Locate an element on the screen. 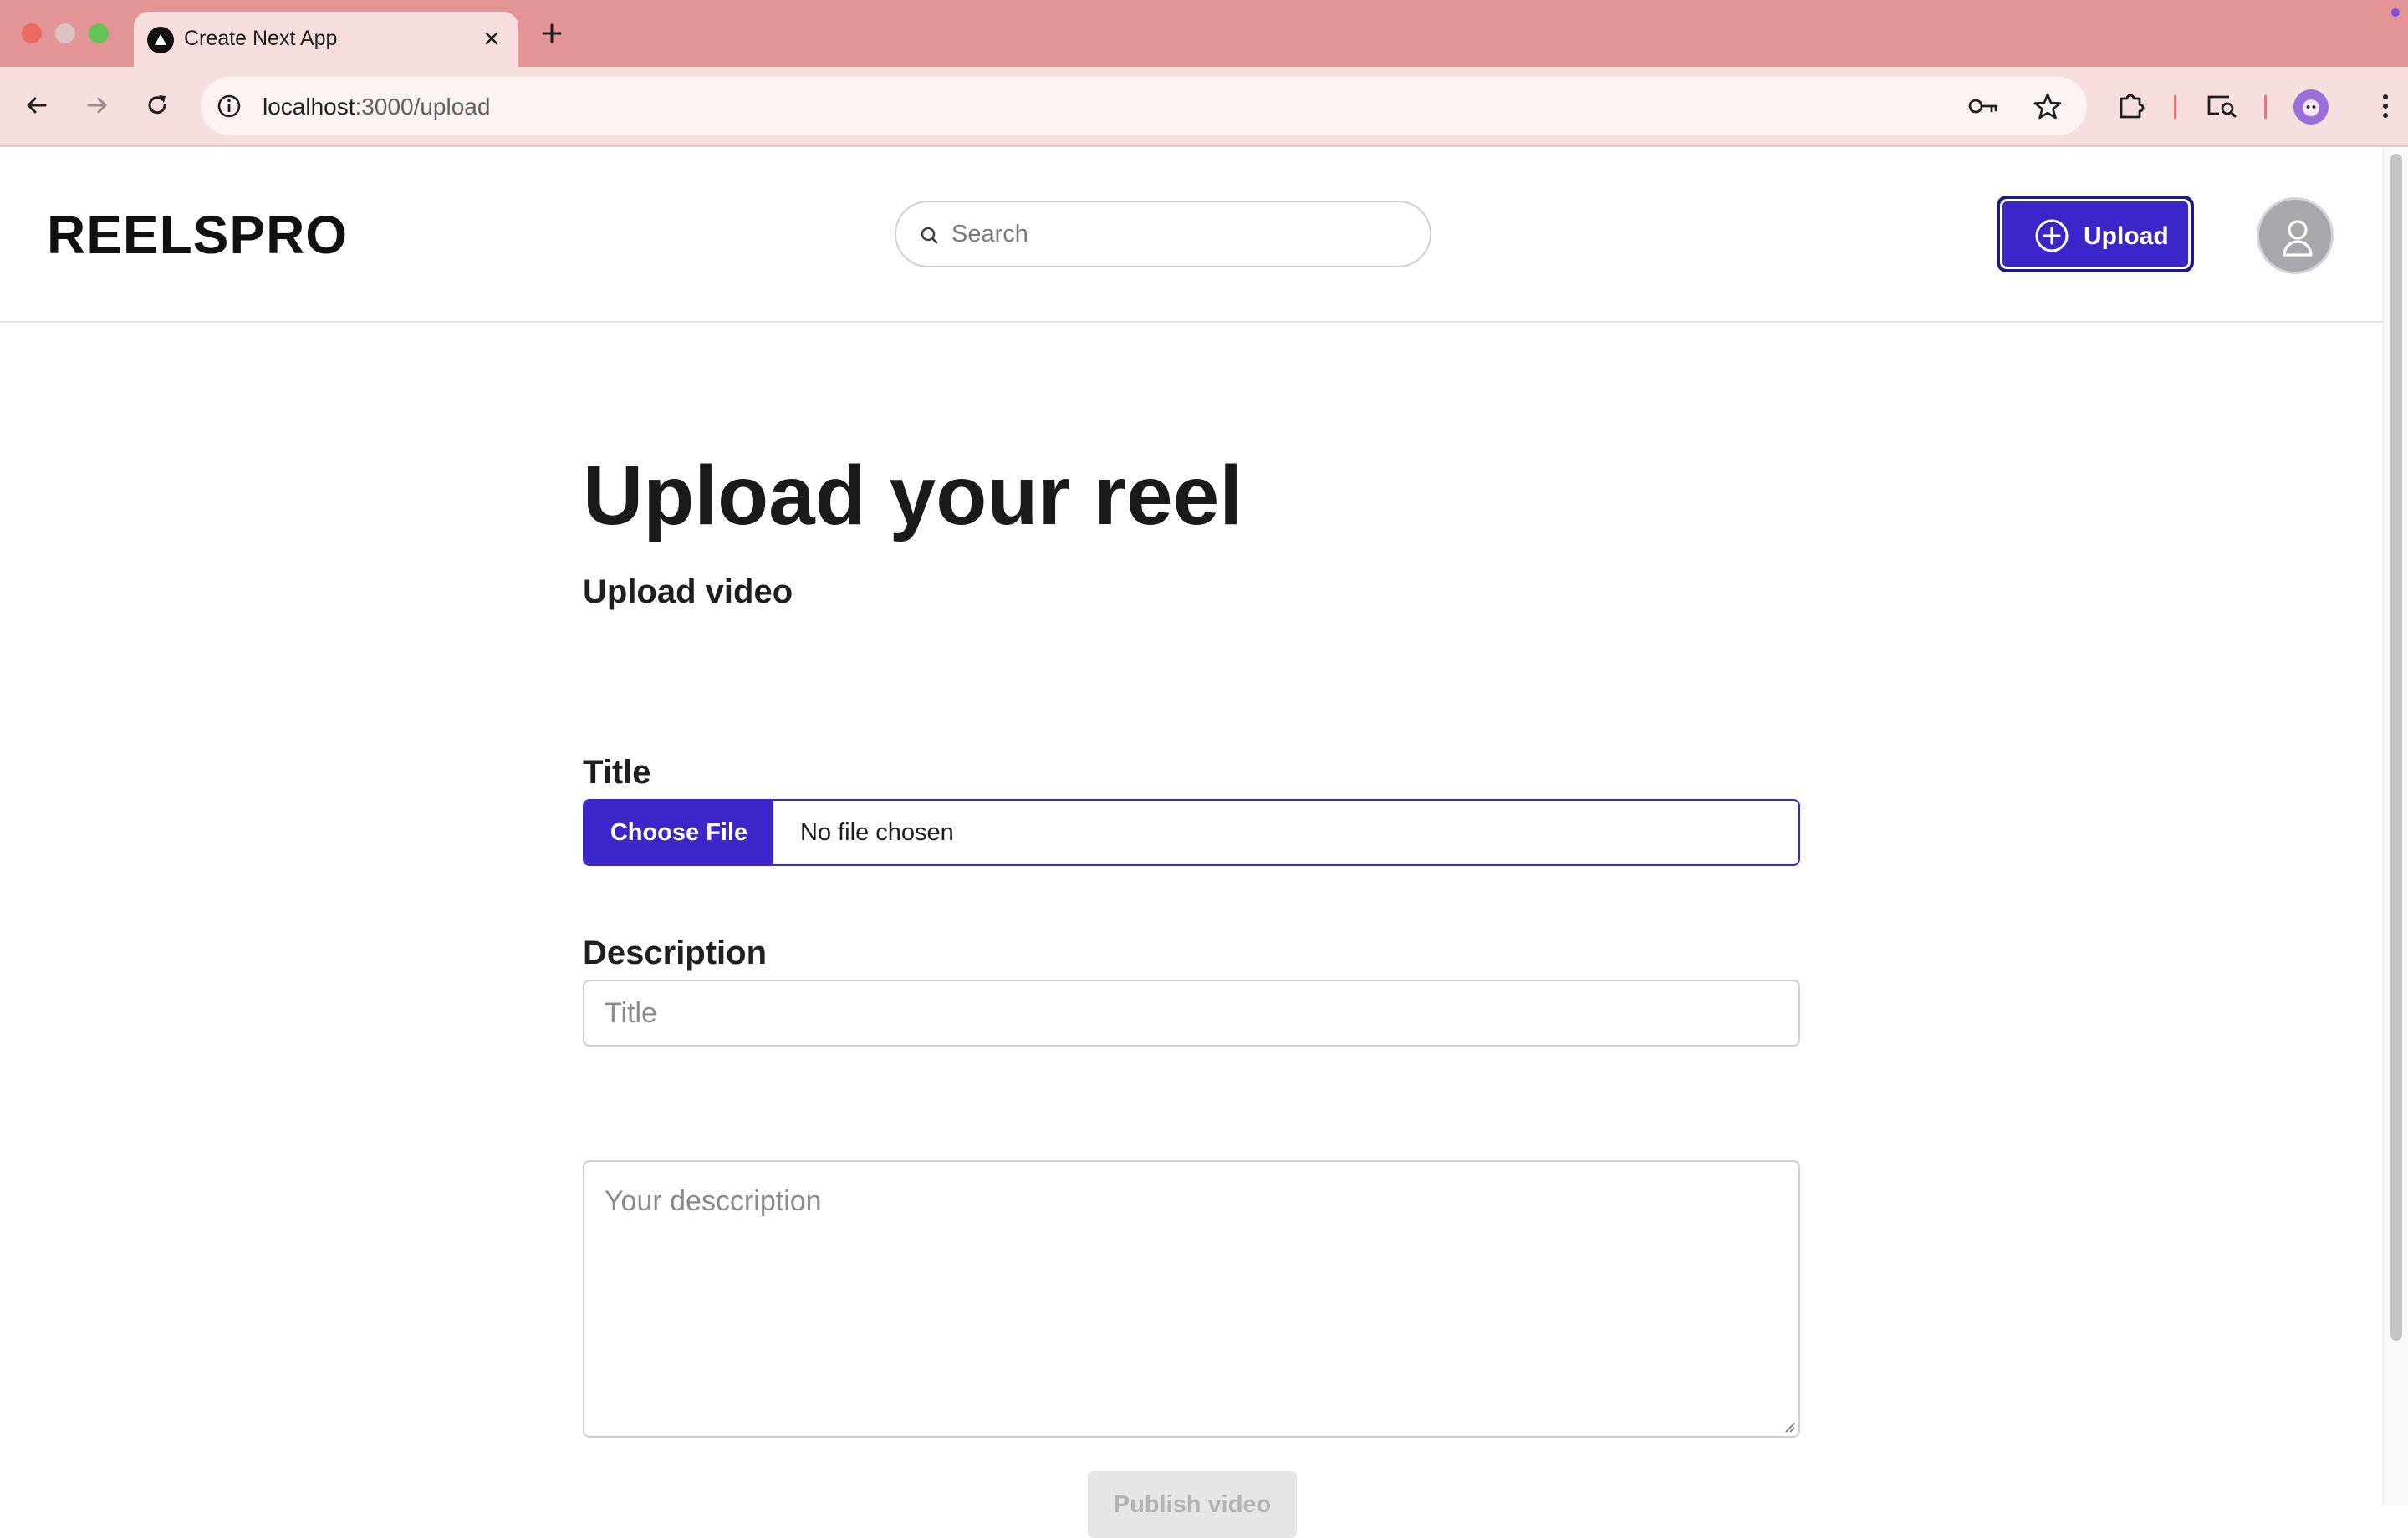 The width and height of the screenshot is (2408, 1538). close-icon is located at coordinates (492, 39).